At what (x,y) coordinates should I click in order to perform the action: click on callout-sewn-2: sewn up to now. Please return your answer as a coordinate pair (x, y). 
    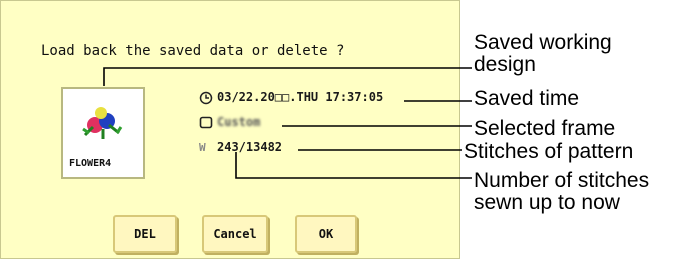
    Looking at the image, I should click on (547, 202).